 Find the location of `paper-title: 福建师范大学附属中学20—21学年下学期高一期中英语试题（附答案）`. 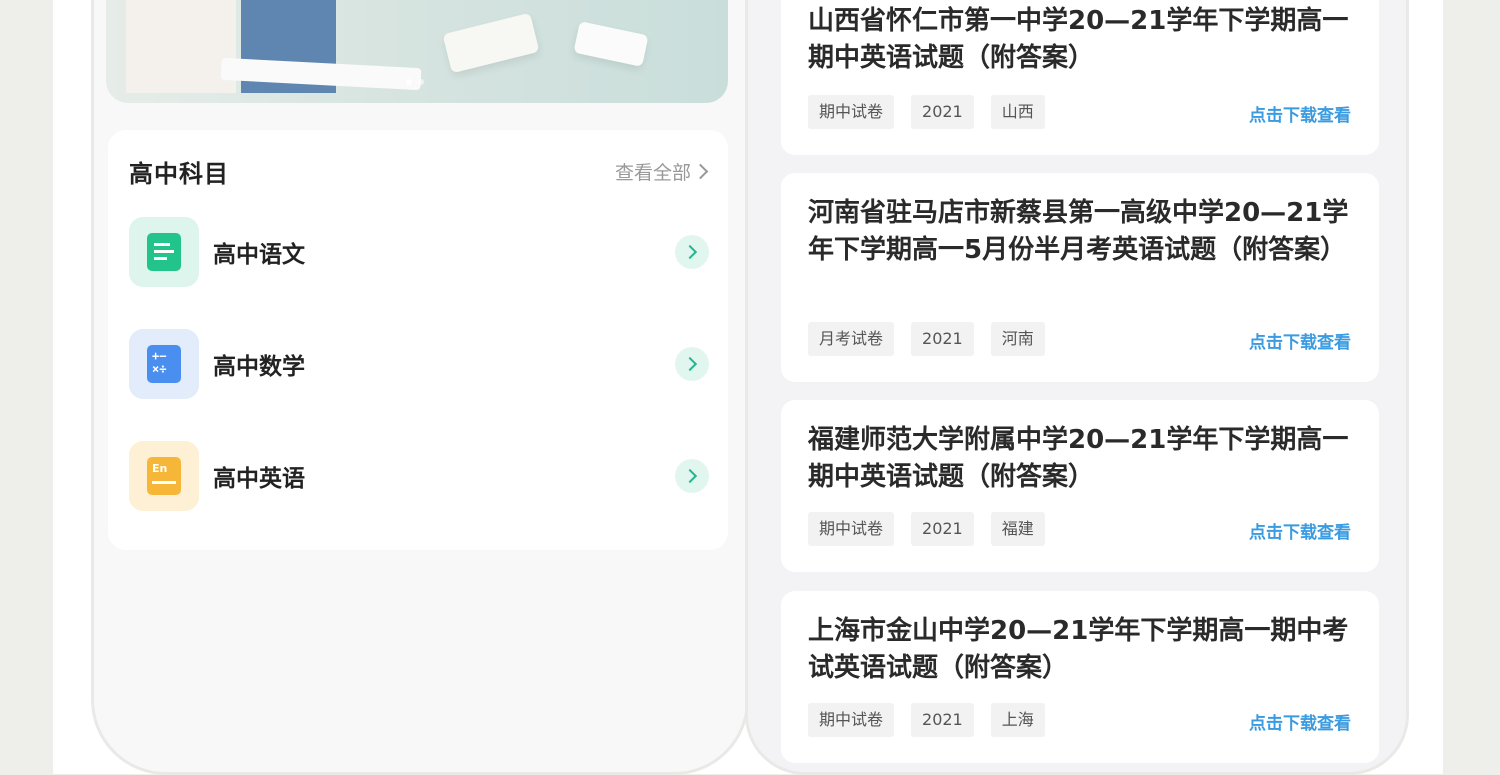

paper-title: 福建师范大学附属中学20—21学年下学期高一期中英语试题（附答案） is located at coordinates (1078, 458).